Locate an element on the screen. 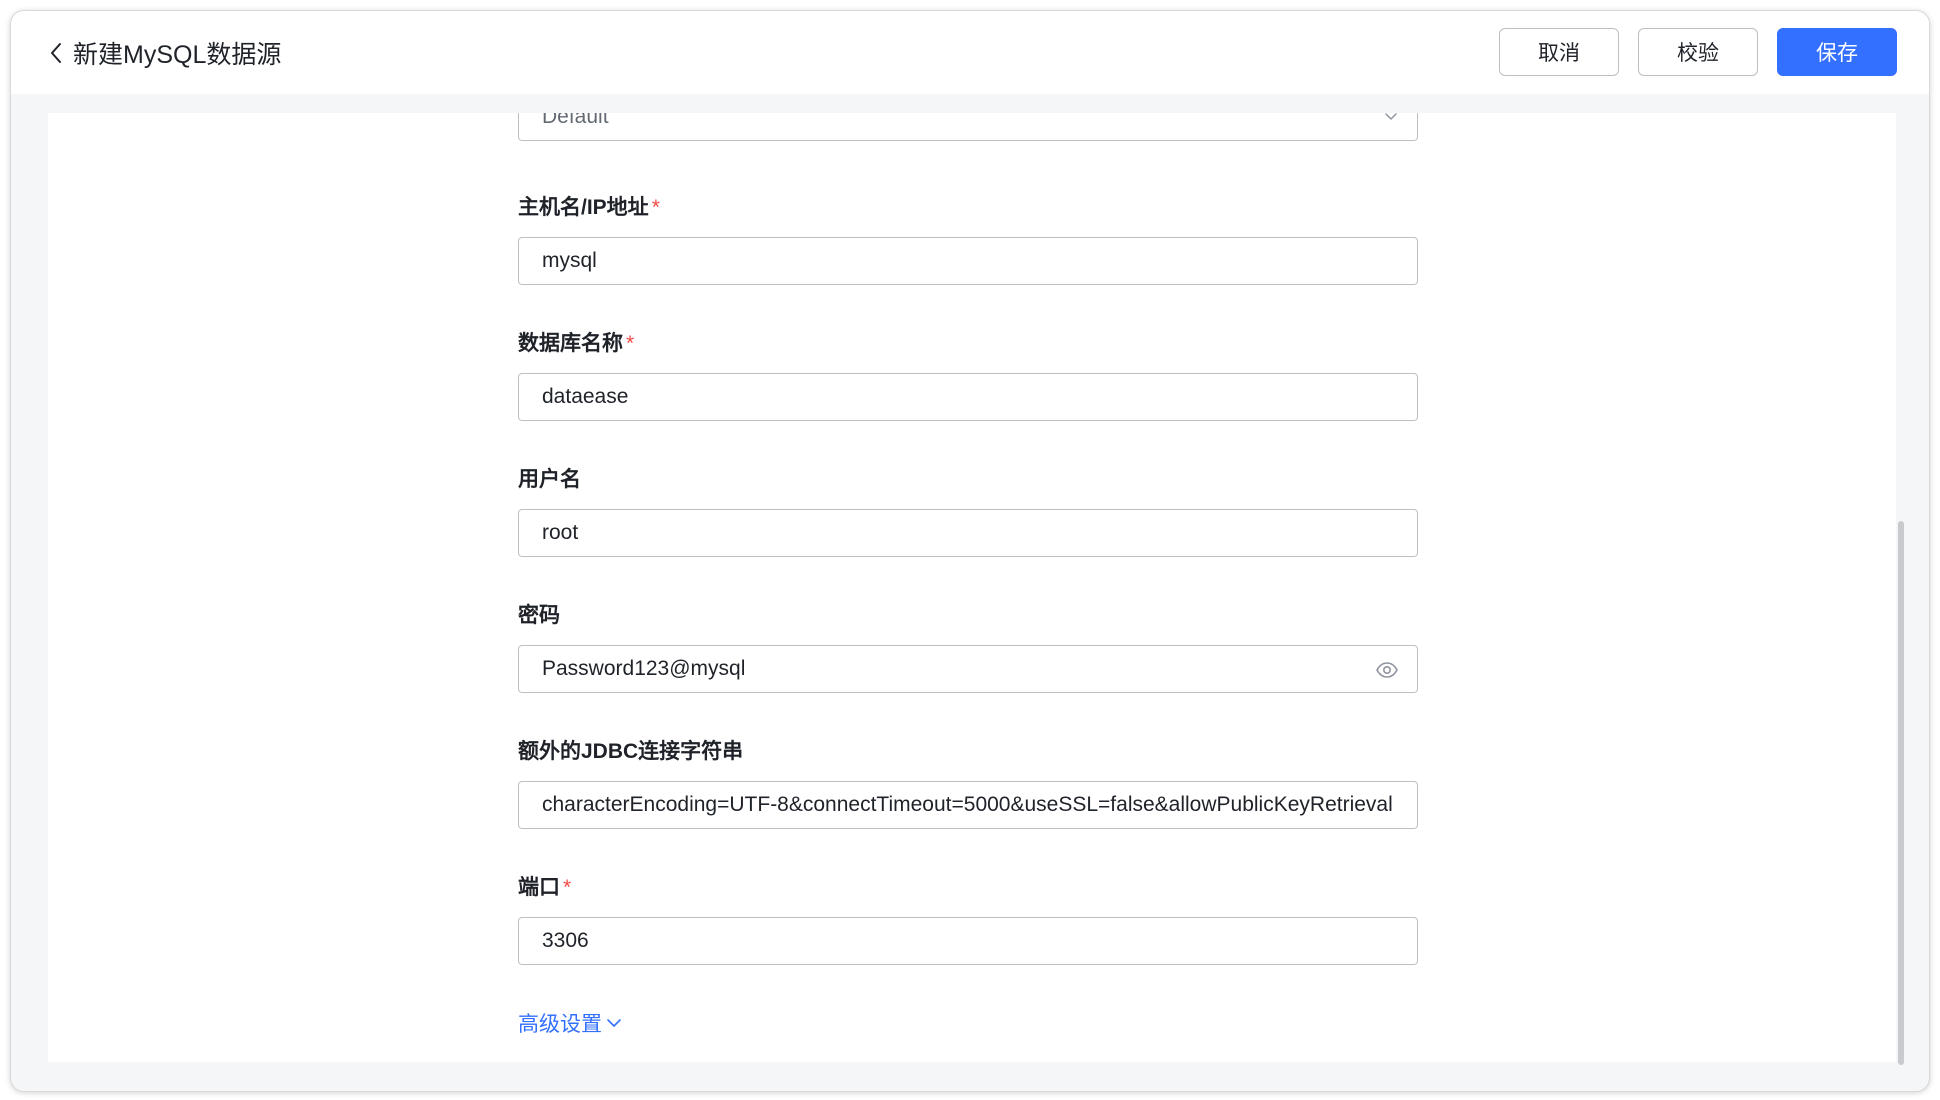 This screenshot has height=1100, width=1940. chevron-left-icon is located at coordinates (56, 53).